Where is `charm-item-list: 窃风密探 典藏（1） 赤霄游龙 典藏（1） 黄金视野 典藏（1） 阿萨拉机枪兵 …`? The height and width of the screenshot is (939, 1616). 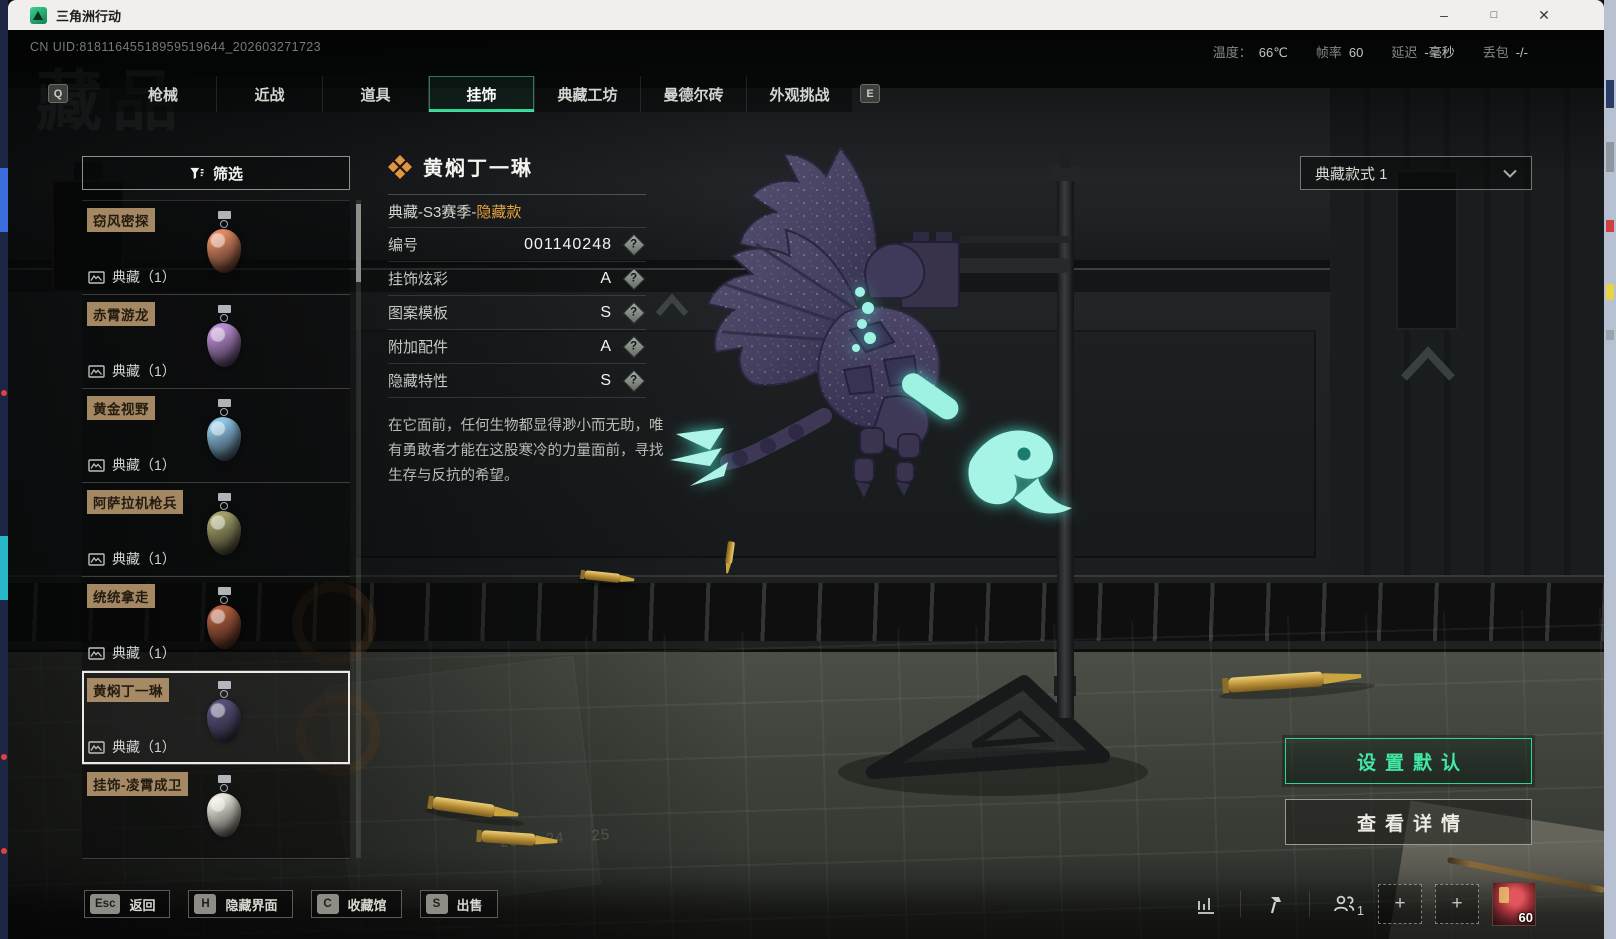 charm-item-list: 窃风密探 典藏（1） 赤霄游龙 典藏（1） 黄金视野 典藏（1） 阿萨拉机枪兵 … is located at coordinates (216, 530).